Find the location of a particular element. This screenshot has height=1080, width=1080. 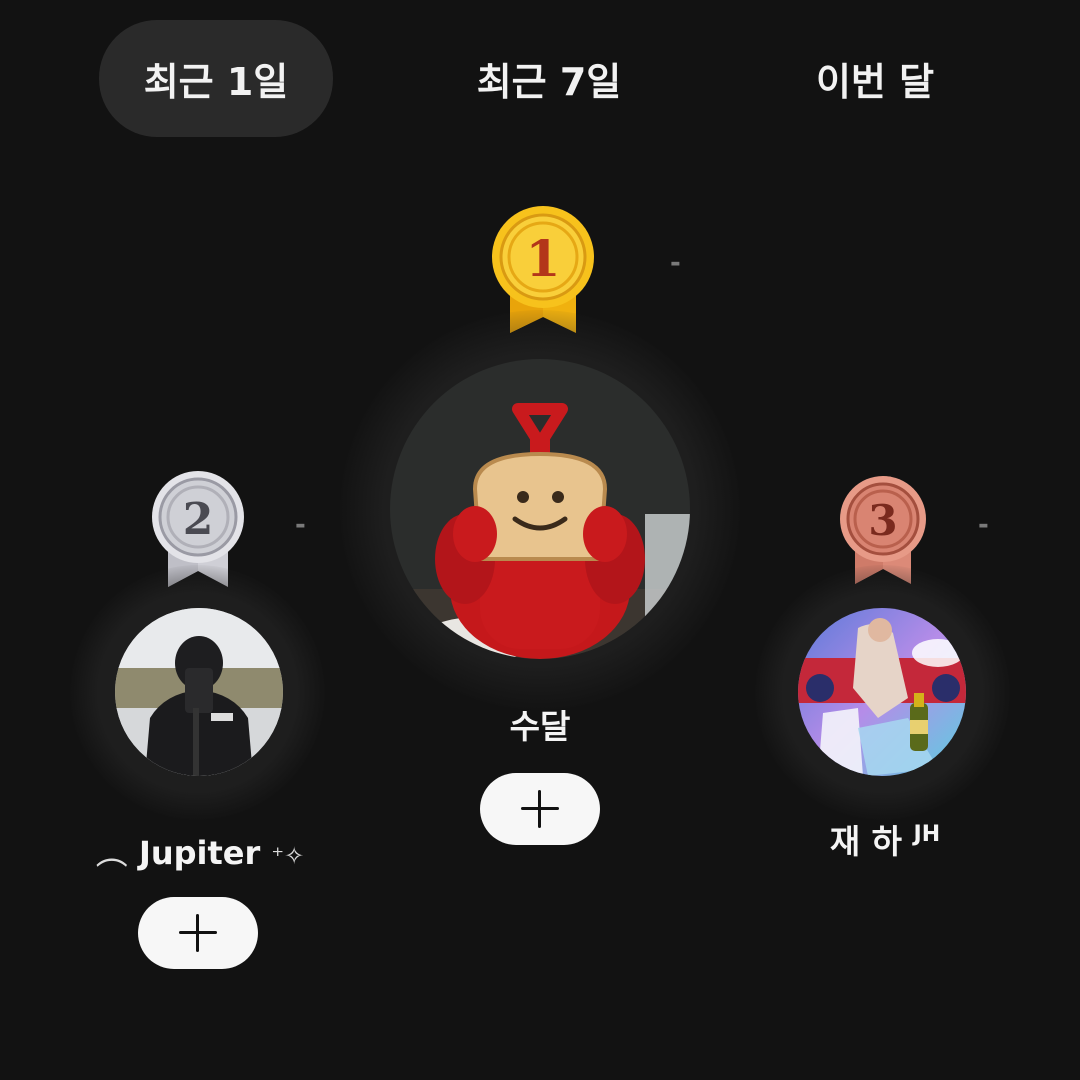

svg-text: 3 is located at coordinates (882, 520).